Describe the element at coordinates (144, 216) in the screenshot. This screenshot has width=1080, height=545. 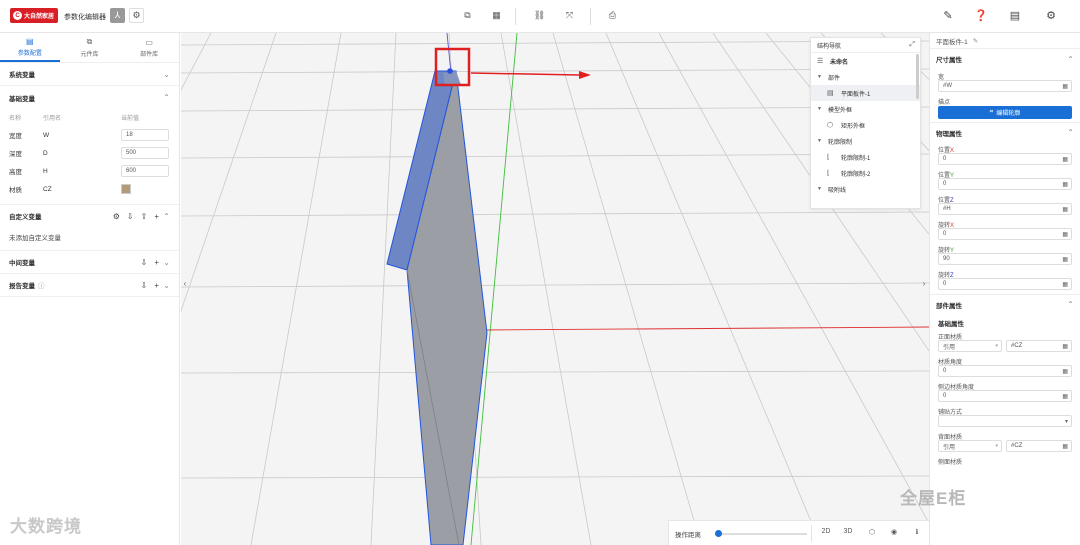
I see `export-icon: ⇧` at that location.